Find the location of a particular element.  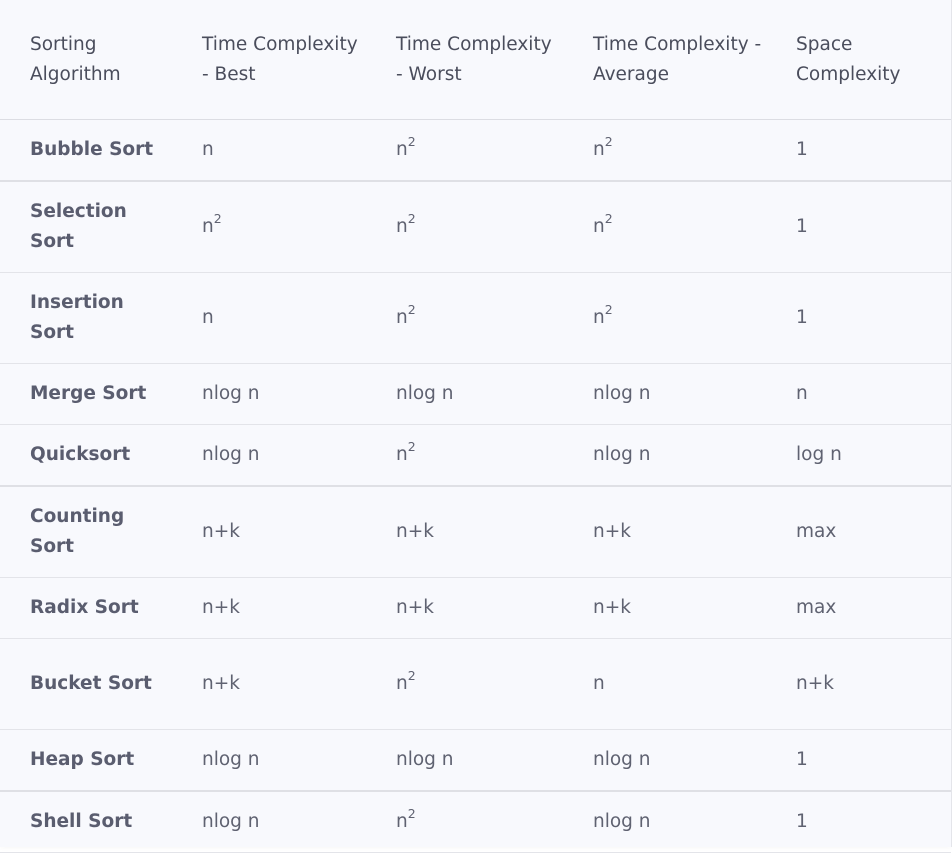

header-time-average: Time Complexity - Average is located at coordinates (664, 60).